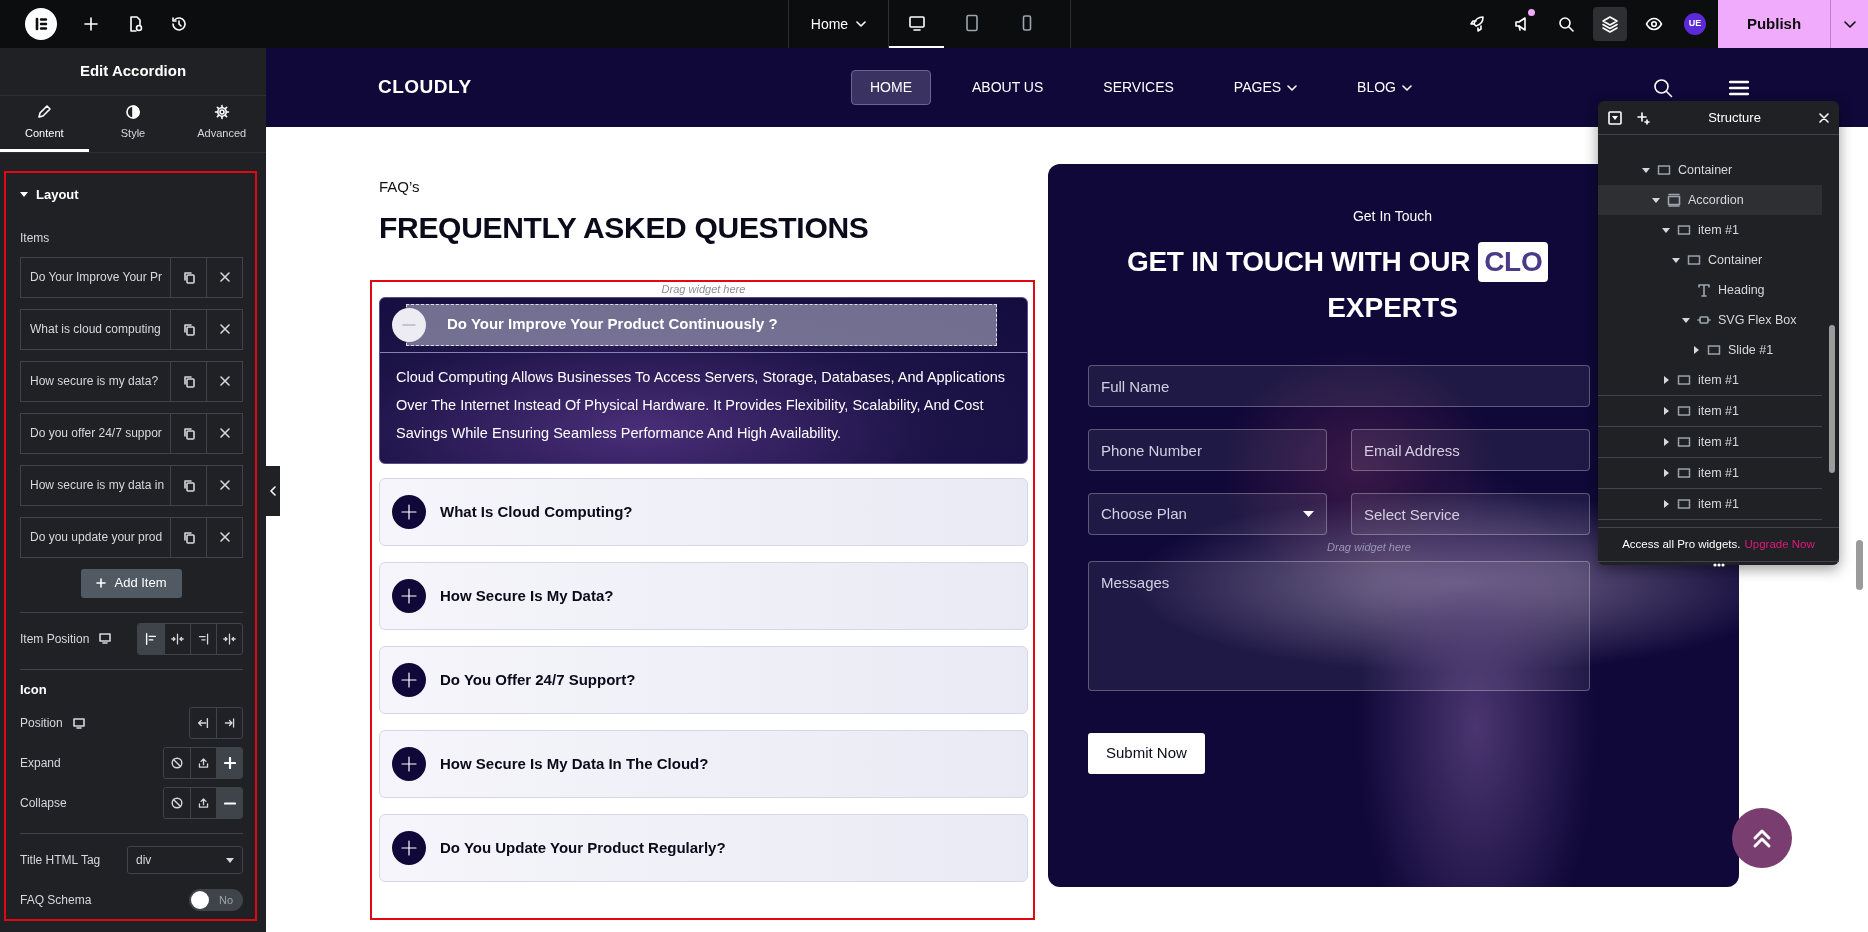 The height and width of the screenshot is (932, 1868). I want to click on layers-button, so click(1610, 24).